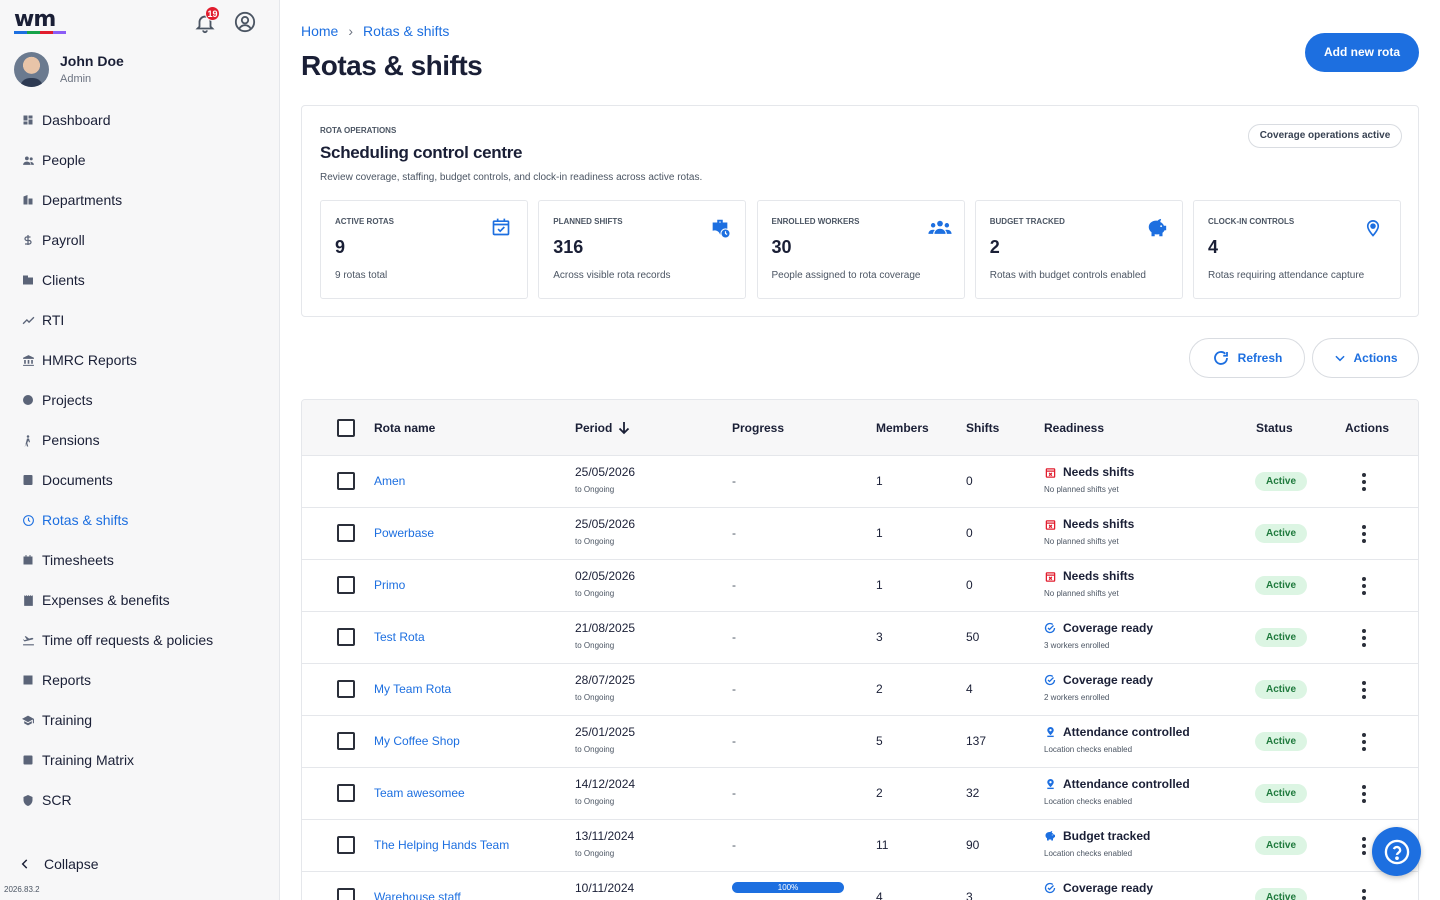 This screenshot has width=1440, height=900. I want to click on members-count: 1, so click(879, 533).